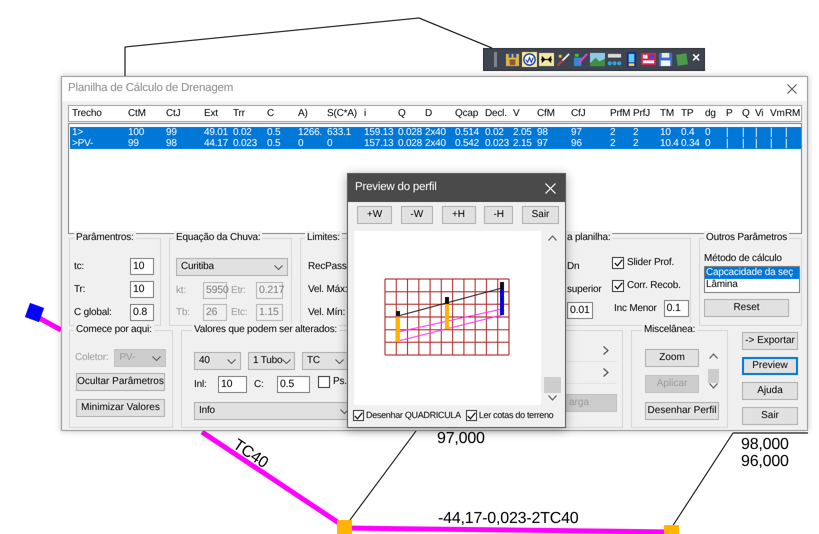  What do you see at coordinates (508, 518) in the screenshot?
I see `pipe-label: -44,17-0,023-2TC40` at bounding box center [508, 518].